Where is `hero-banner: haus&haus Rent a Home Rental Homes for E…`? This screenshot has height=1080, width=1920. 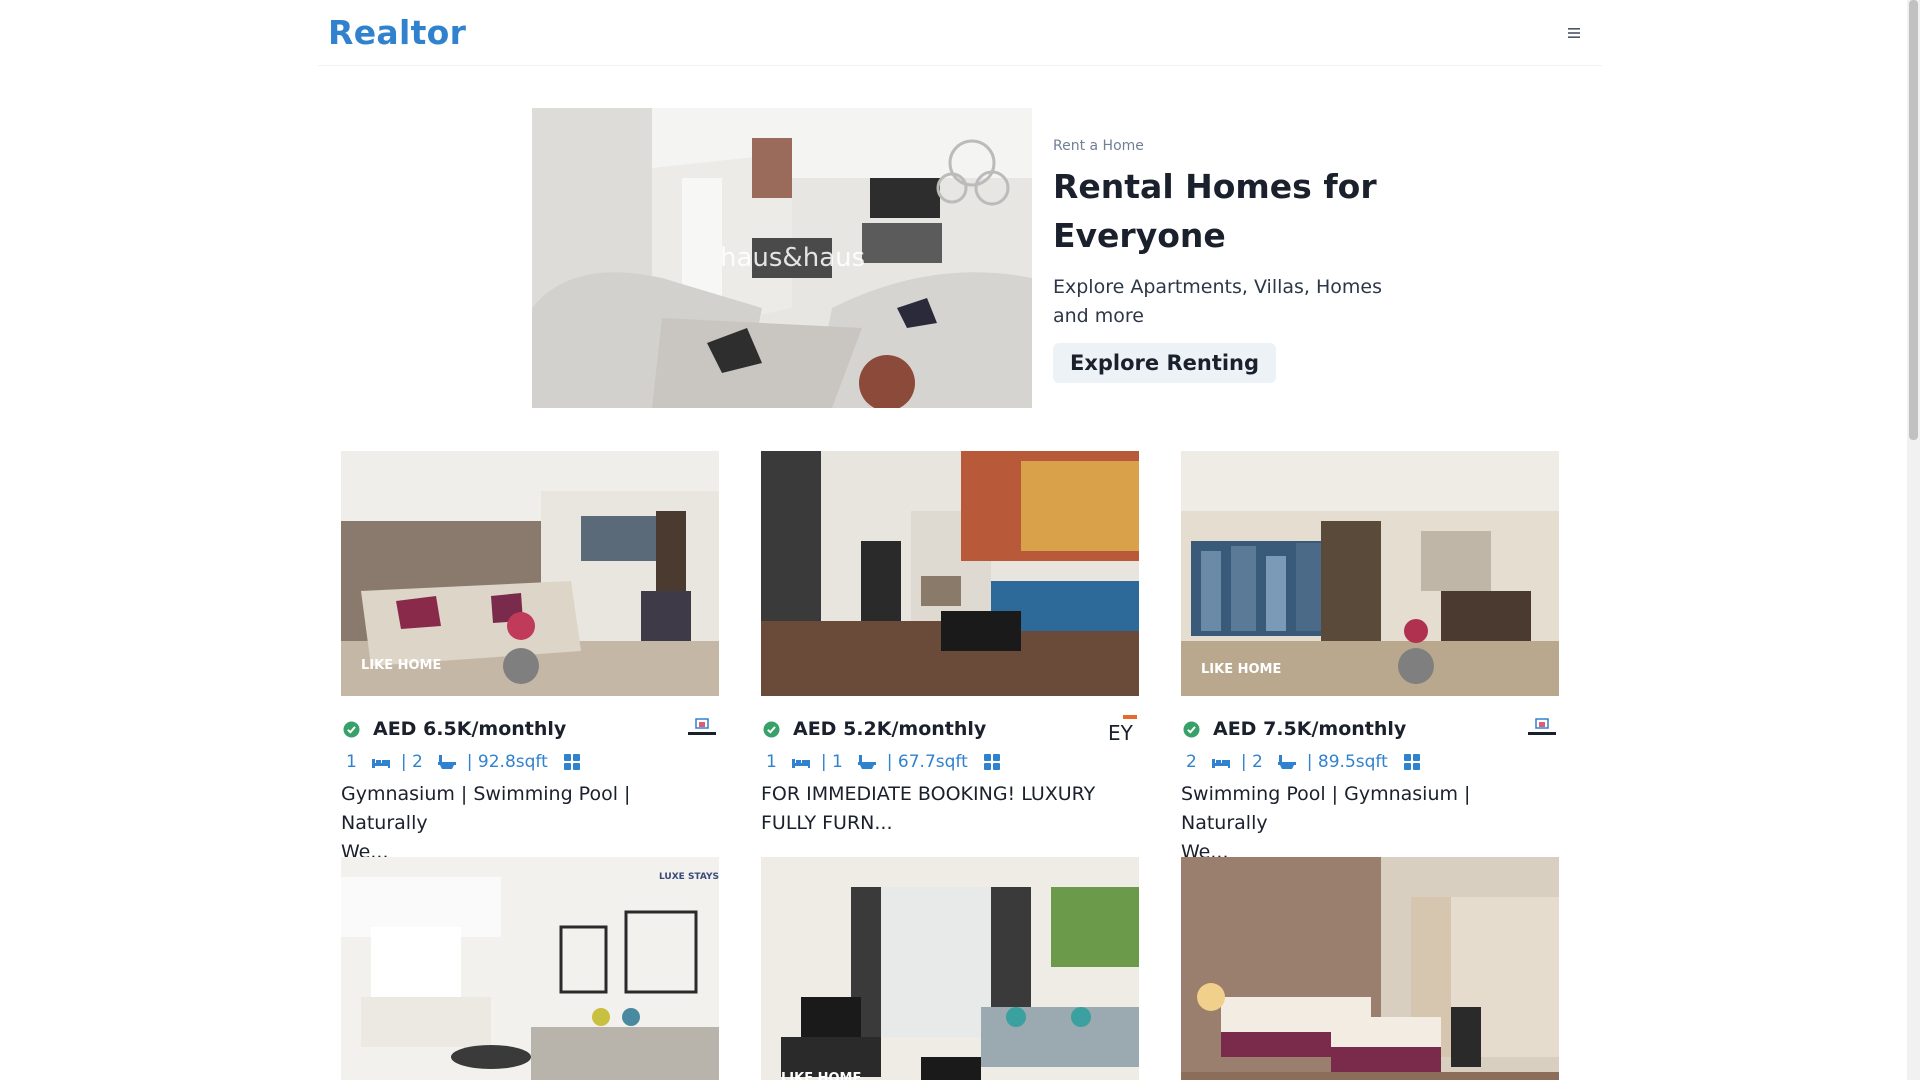 hero-banner: haus&haus Rent a Home Rental Homes for E… is located at coordinates (962, 258).